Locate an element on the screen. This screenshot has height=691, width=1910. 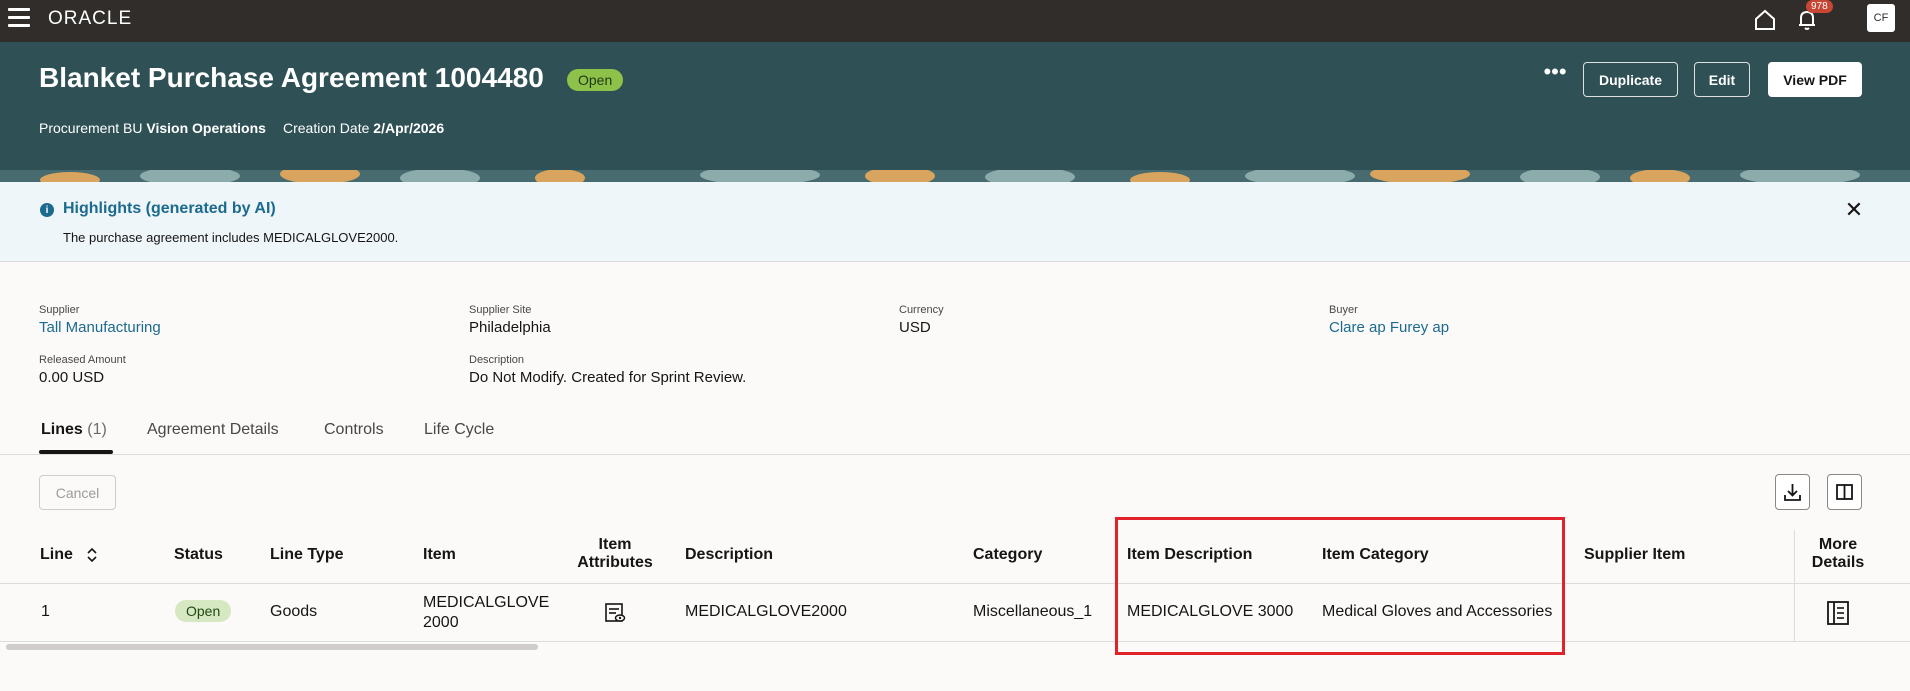
procurement-bu-value: Vision Operations is located at coordinates (206, 128).